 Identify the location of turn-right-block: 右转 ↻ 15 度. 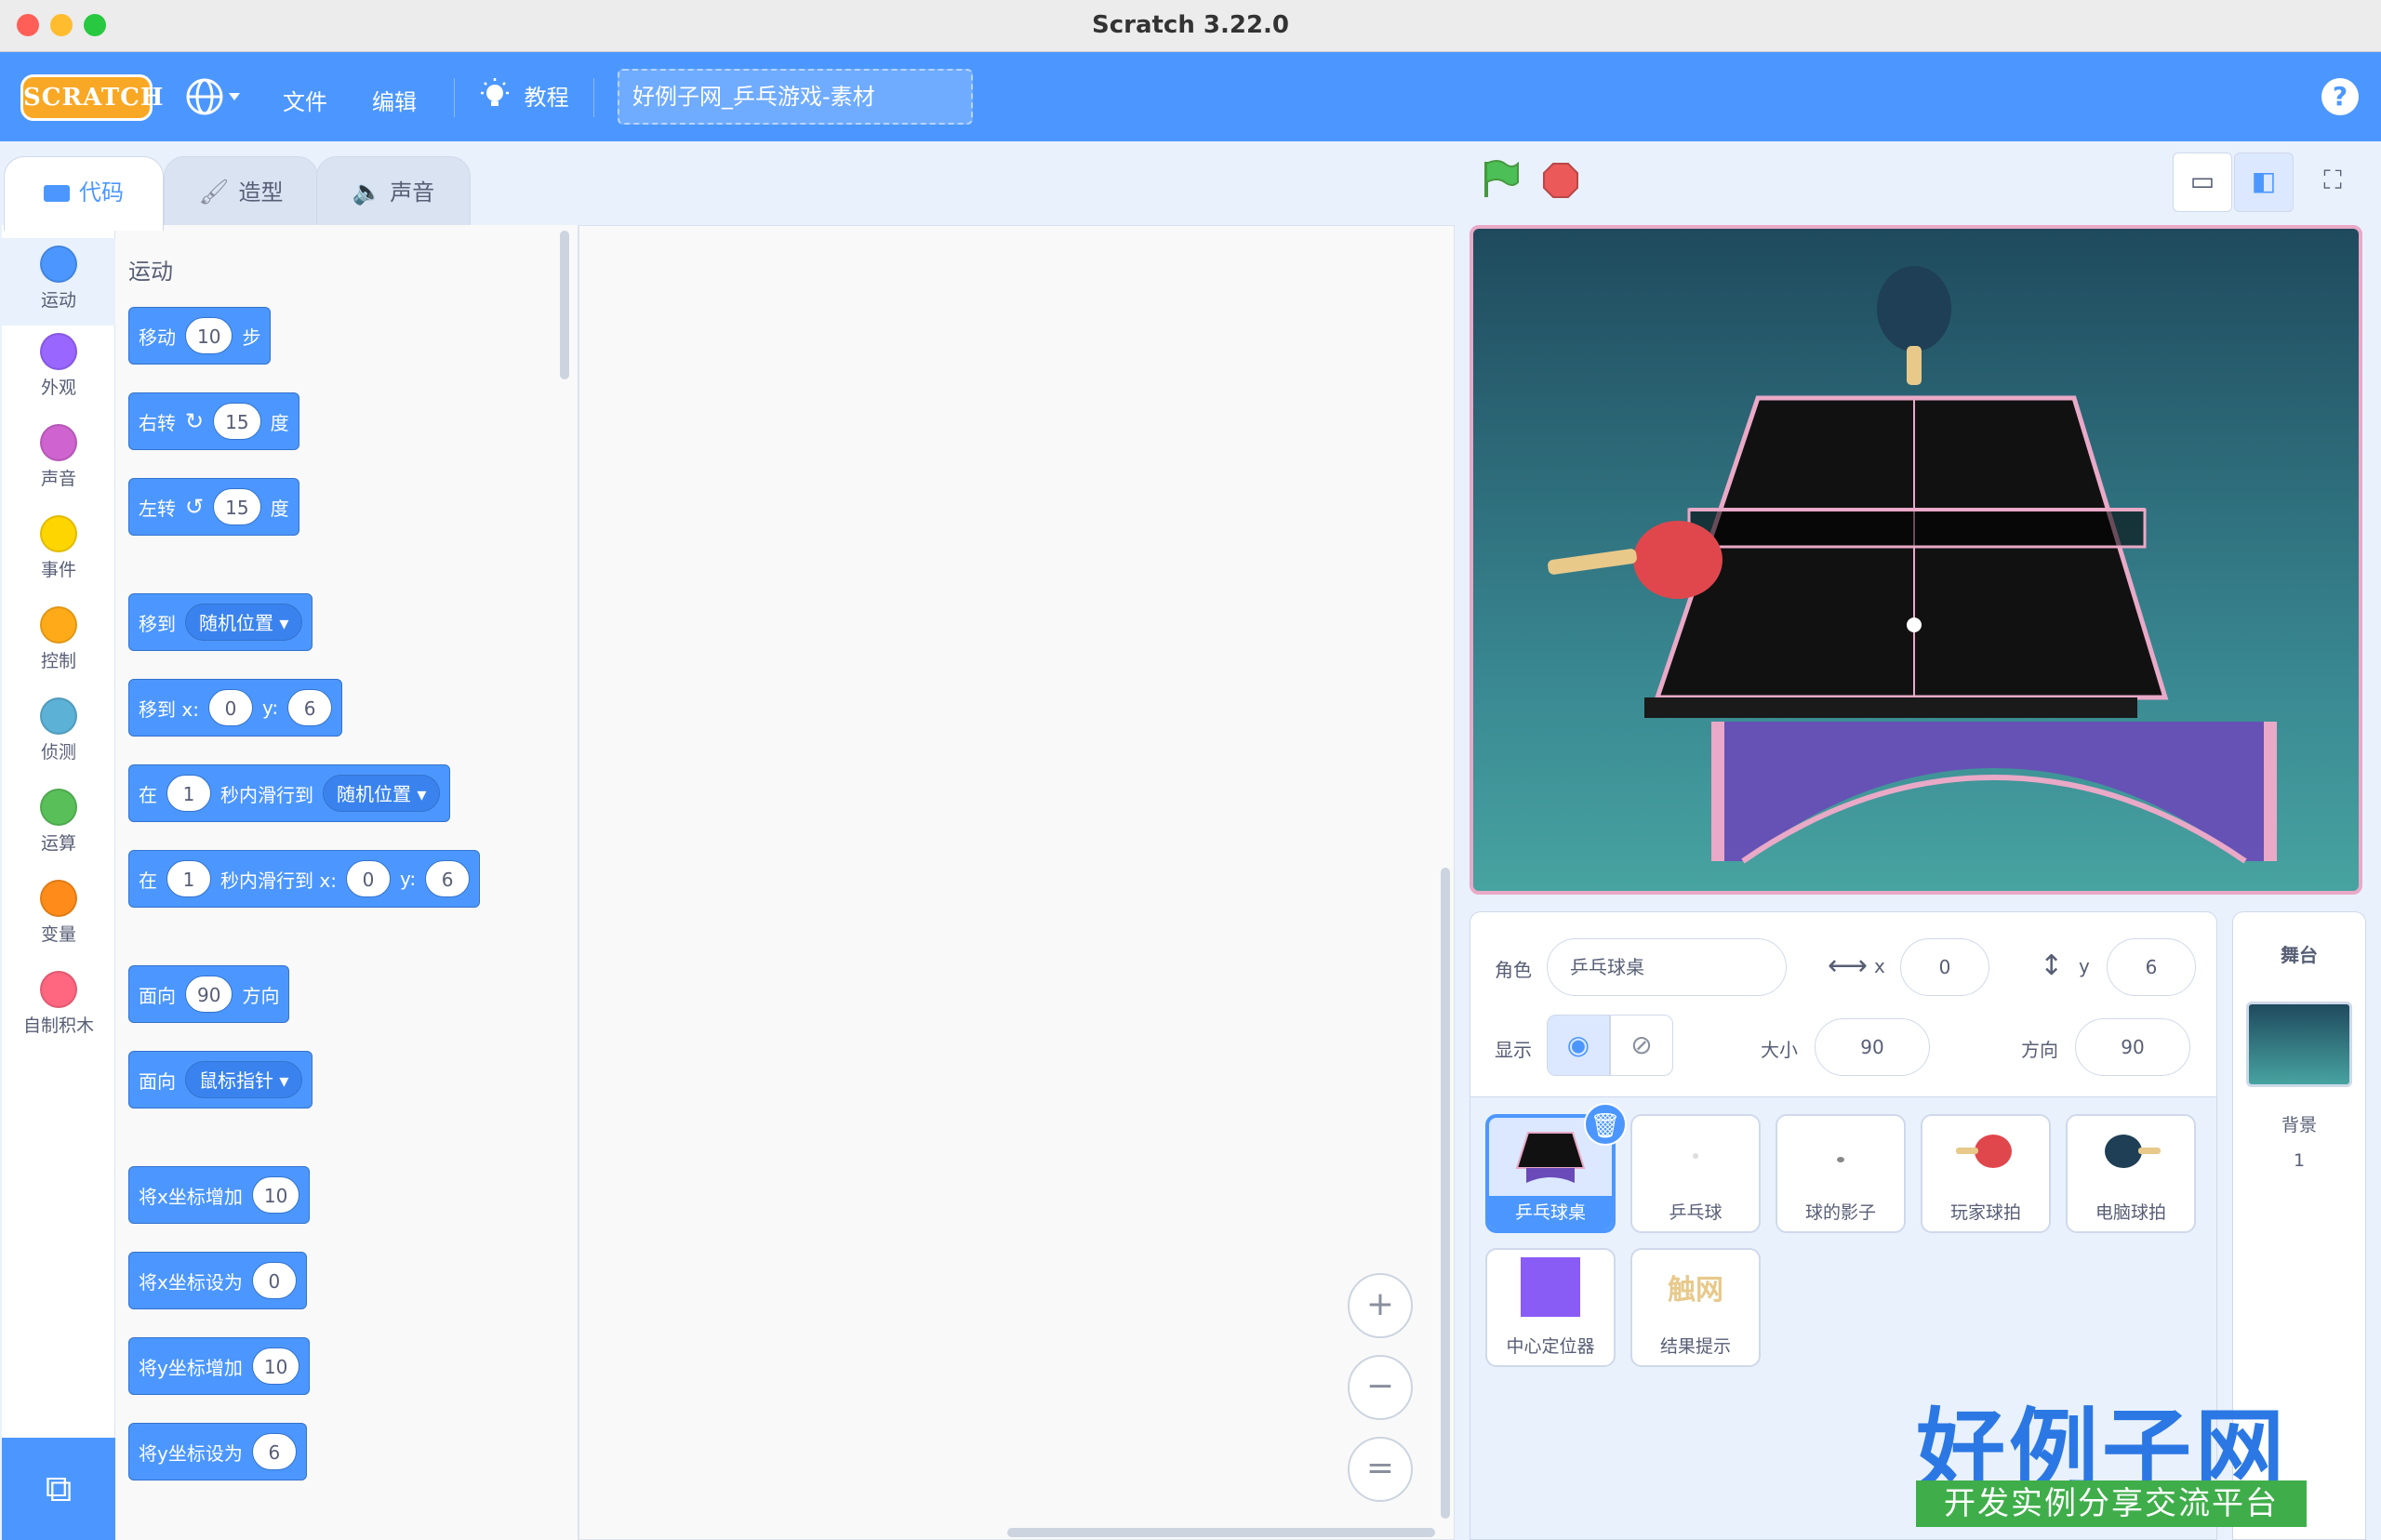
(213, 421).